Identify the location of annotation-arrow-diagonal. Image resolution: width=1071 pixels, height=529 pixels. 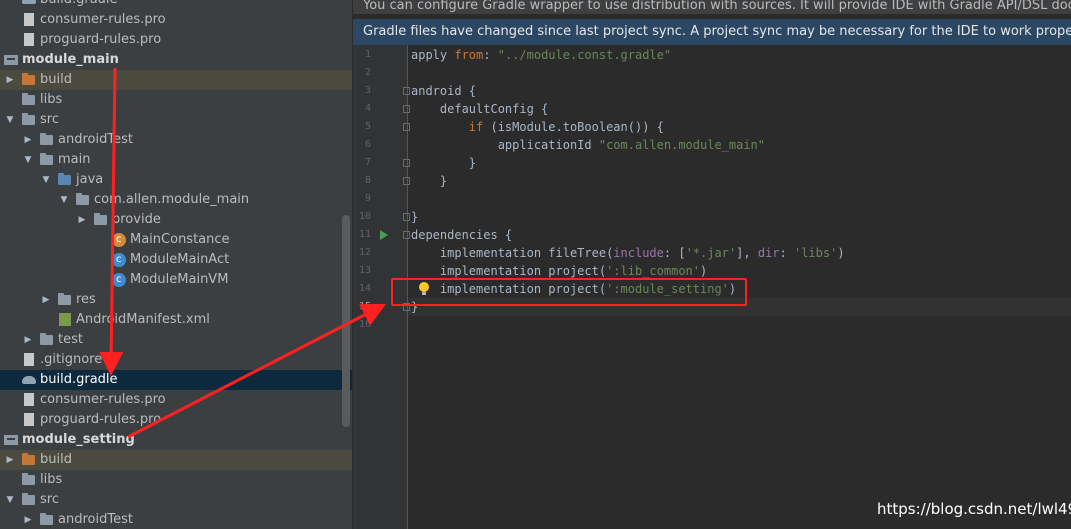
(256, 371).